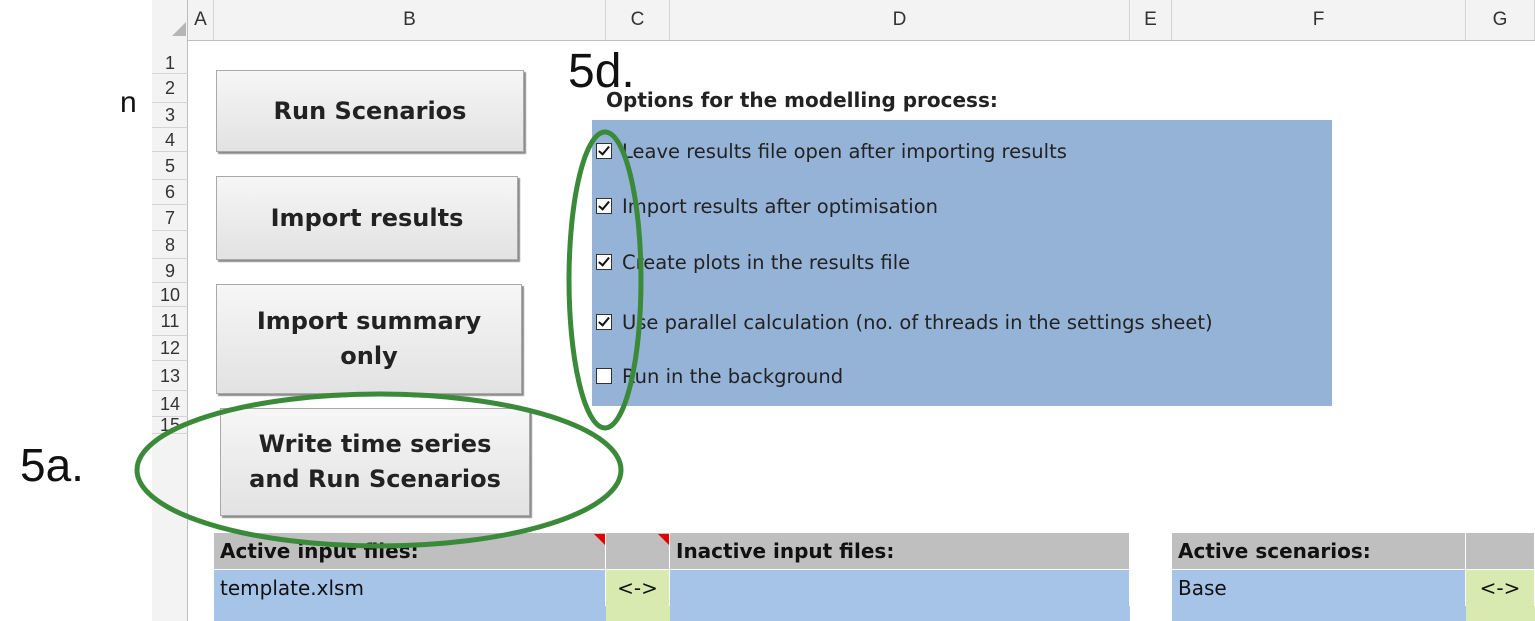 The height and width of the screenshot is (621, 1535). What do you see at coordinates (605, 280) in the screenshot?
I see `annotation-ring-5d` at bounding box center [605, 280].